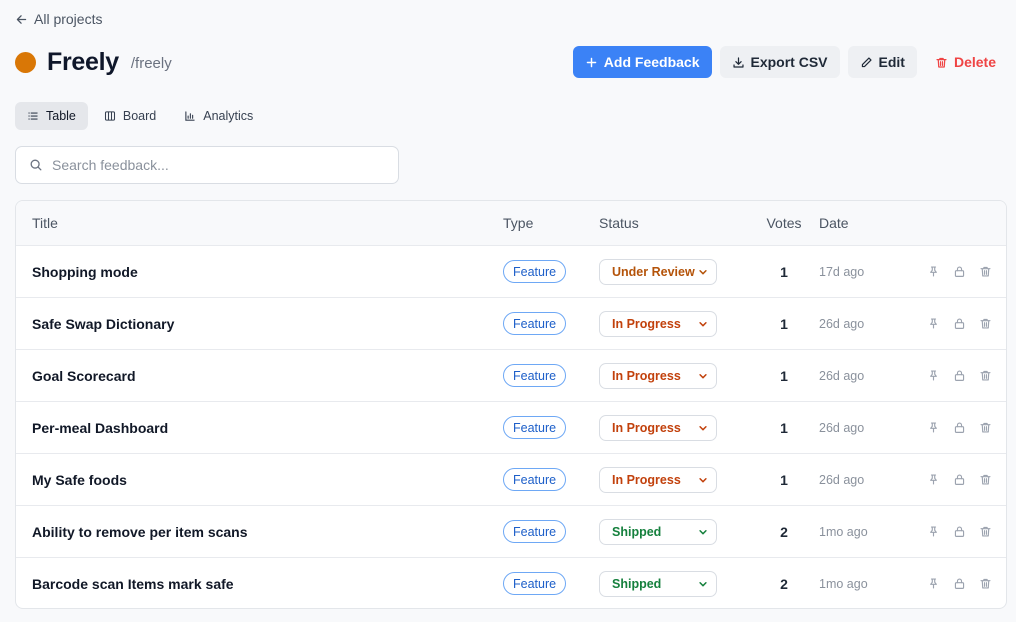  What do you see at coordinates (190, 116) in the screenshot?
I see `bar-chart-icon` at bounding box center [190, 116].